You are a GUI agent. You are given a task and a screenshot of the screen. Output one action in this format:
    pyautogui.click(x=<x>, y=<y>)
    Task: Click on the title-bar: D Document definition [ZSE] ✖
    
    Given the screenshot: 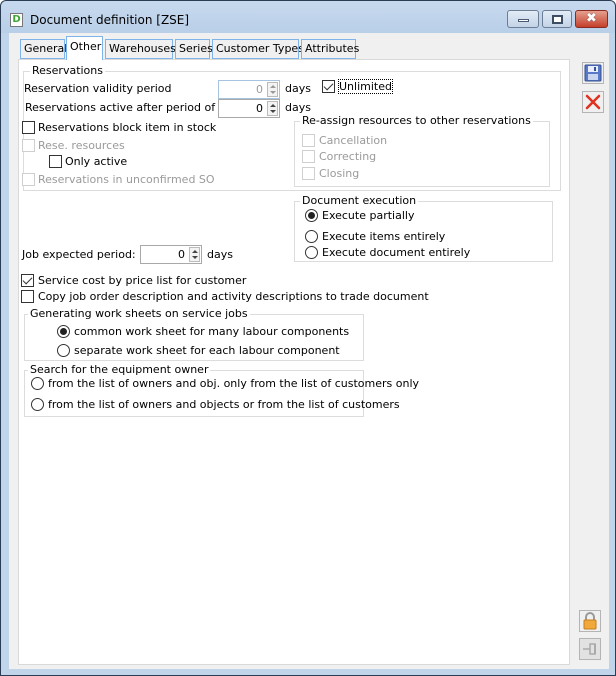 What is the action you would take?
    pyautogui.click(x=308, y=17)
    